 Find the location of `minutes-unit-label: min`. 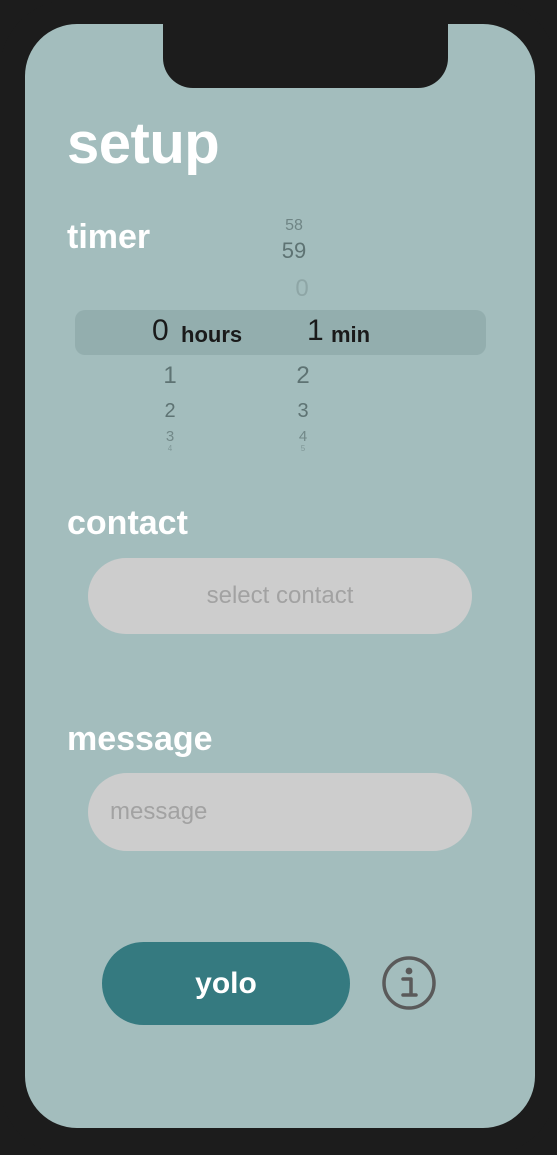

minutes-unit-label: min is located at coordinates (351, 334).